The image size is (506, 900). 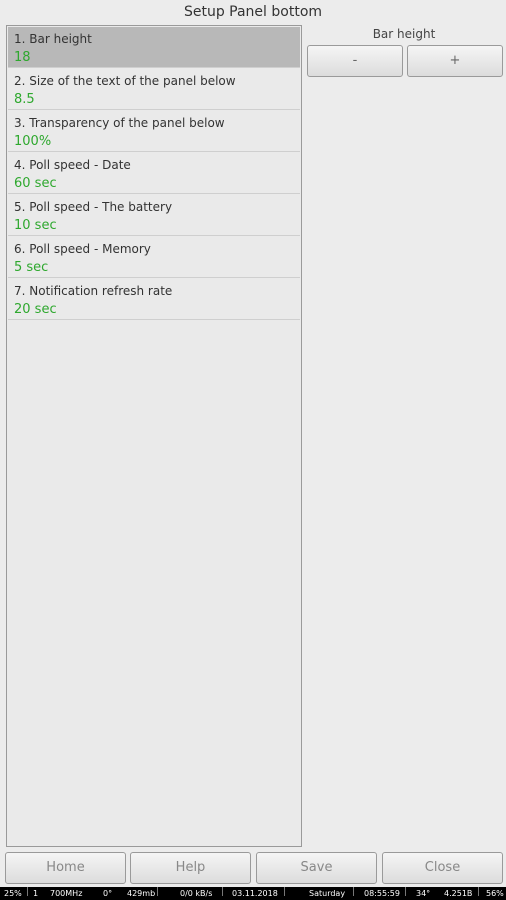 What do you see at coordinates (154, 257) in the screenshot?
I see `settings-item-poll-memory: 6. Poll speed - Memory 5 sec` at bounding box center [154, 257].